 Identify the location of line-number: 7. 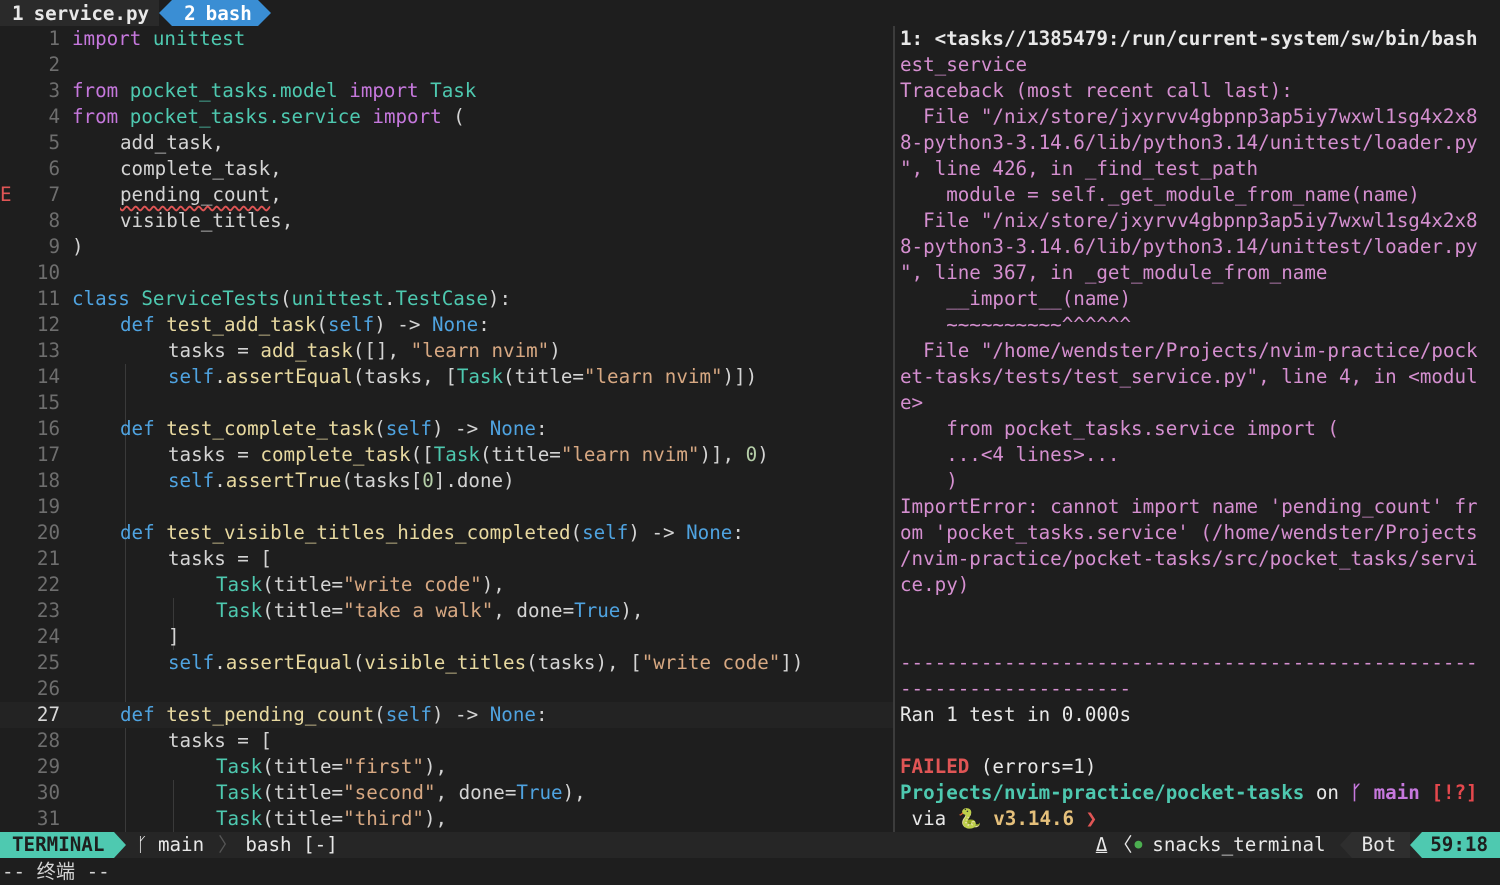
(54, 194).